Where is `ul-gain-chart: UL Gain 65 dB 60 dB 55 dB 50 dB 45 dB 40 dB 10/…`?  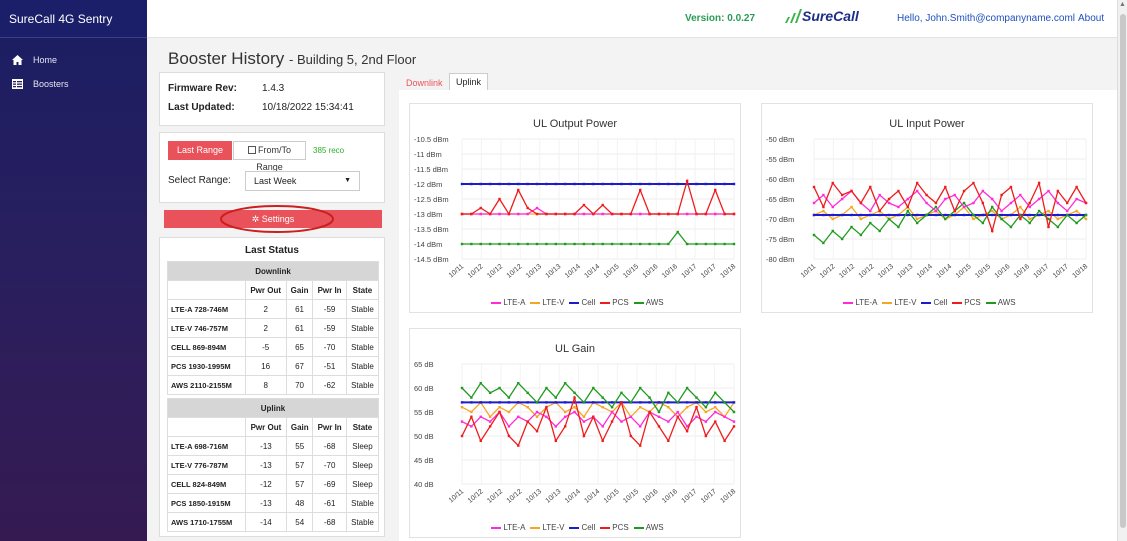
ul-gain-chart: UL Gain 65 dB 60 dB 55 dB 50 dB 45 dB 40 dB 10/… is located at coordinates (575, 433).